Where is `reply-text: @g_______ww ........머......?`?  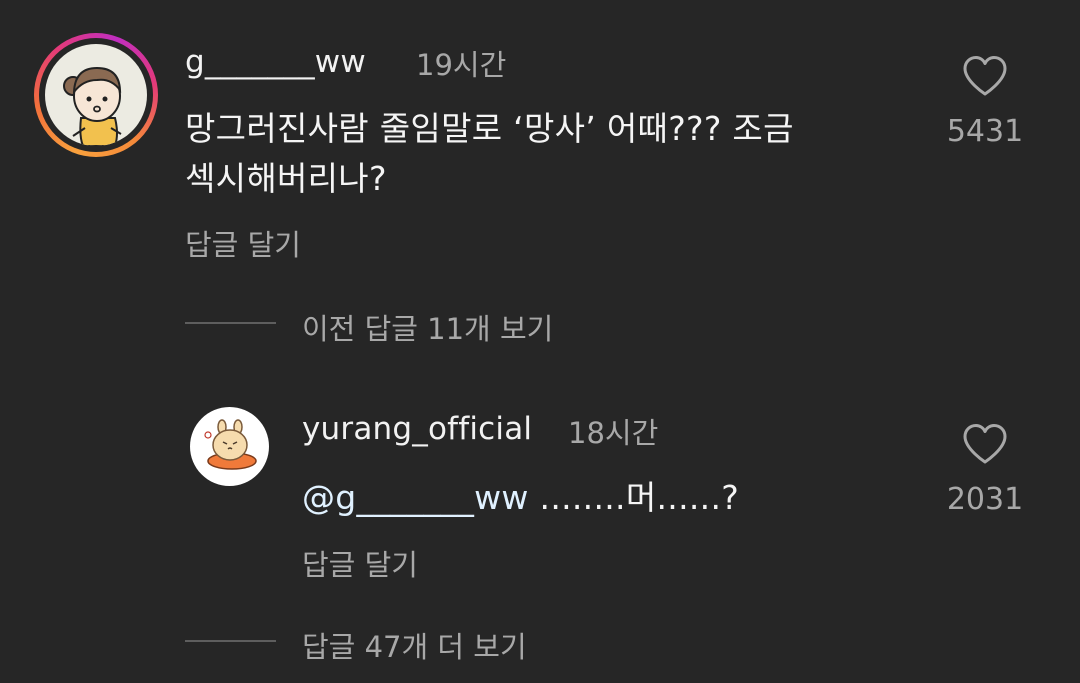
reply-text: @g_______ww ........머......? is located at coordinates (520, 498).